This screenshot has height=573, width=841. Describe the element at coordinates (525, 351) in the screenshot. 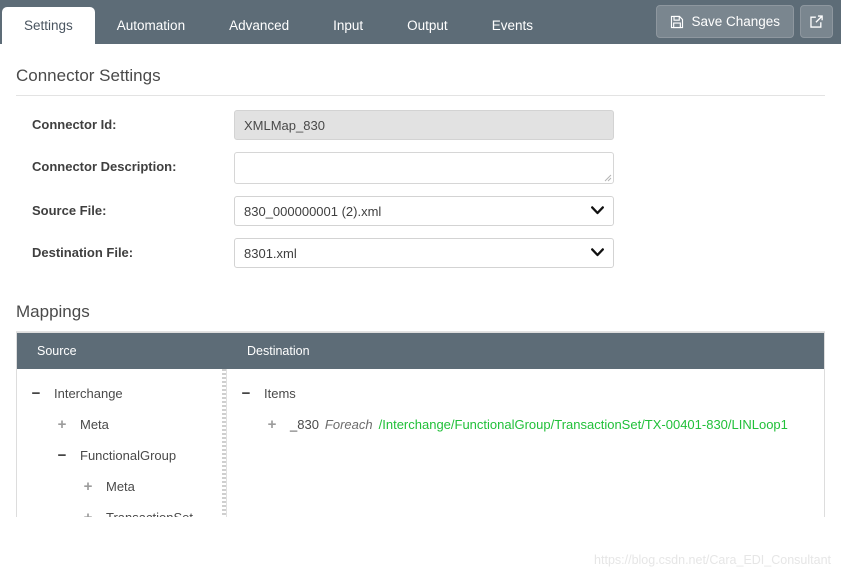

I see `destination-column-header: Destination` at that location.